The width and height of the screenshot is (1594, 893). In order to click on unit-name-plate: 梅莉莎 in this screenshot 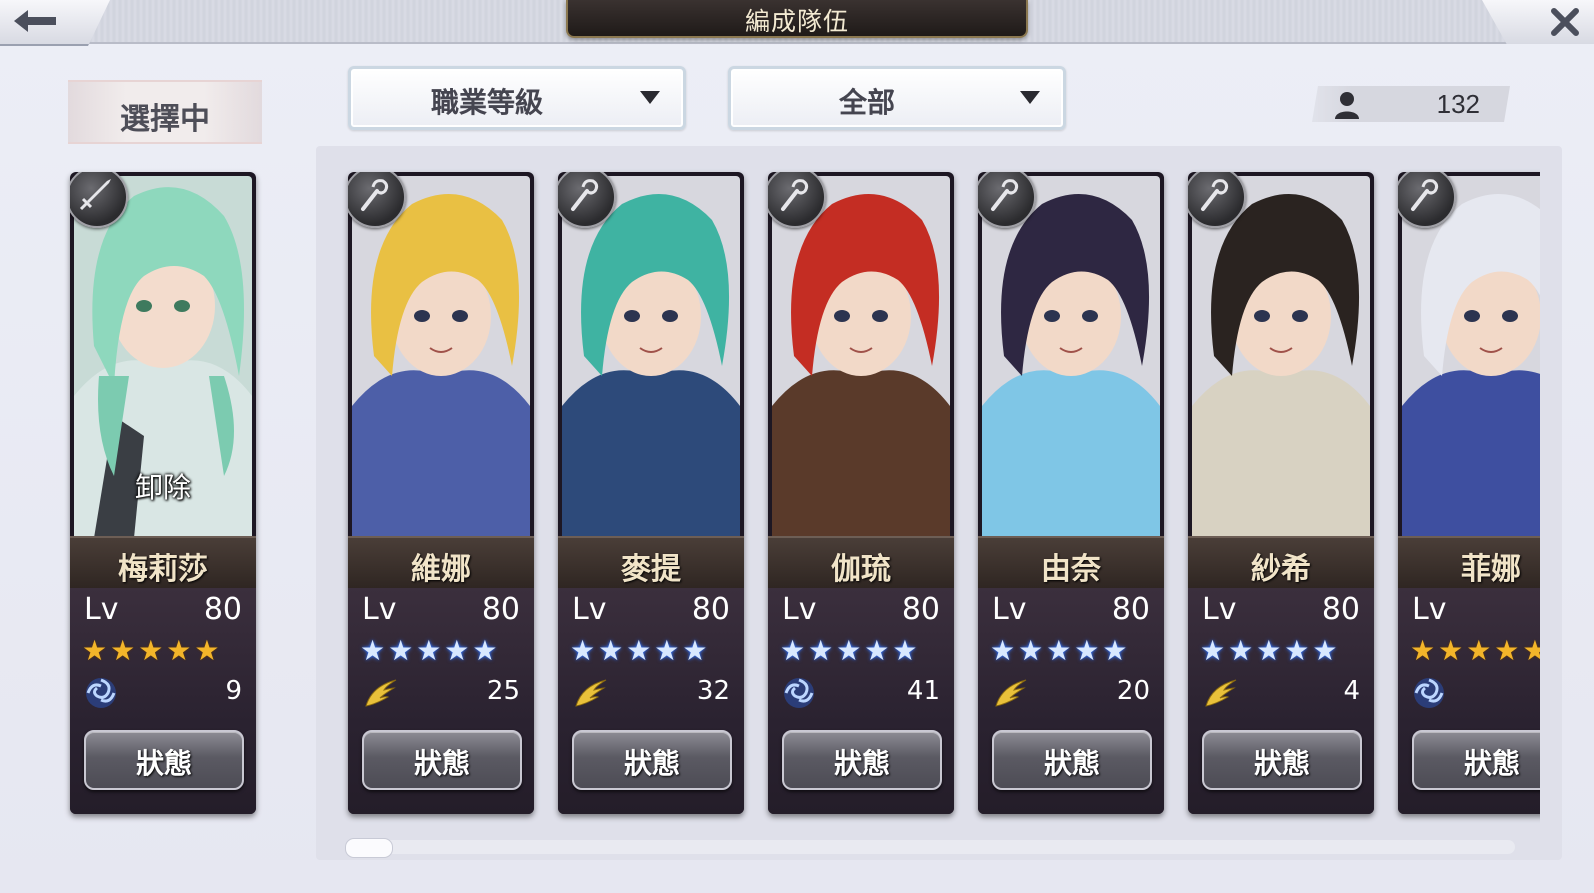, I will do `click(163, 563)`.